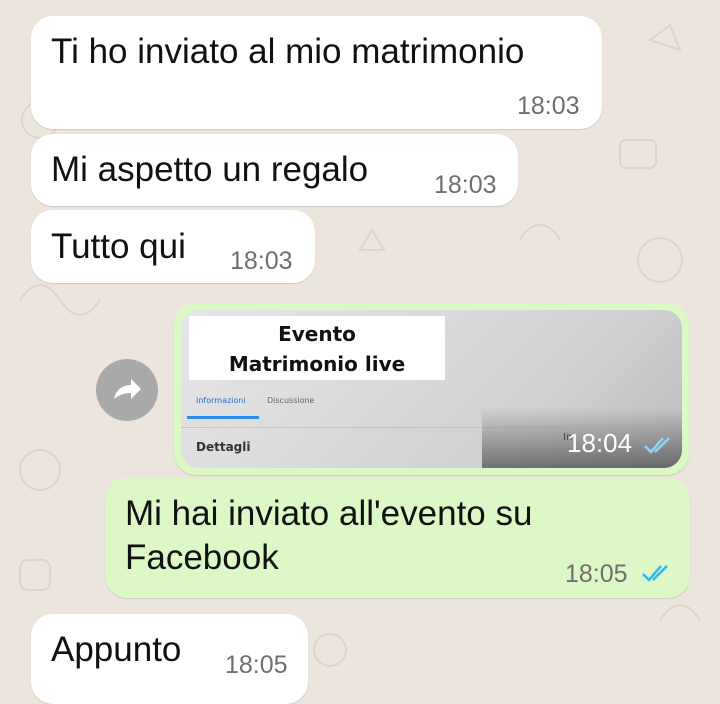 The image size is (720, 704). I want to click on message-bubble-incoming: Ti ho inviato al mio matrimonio 18:03, so click(316, 72).